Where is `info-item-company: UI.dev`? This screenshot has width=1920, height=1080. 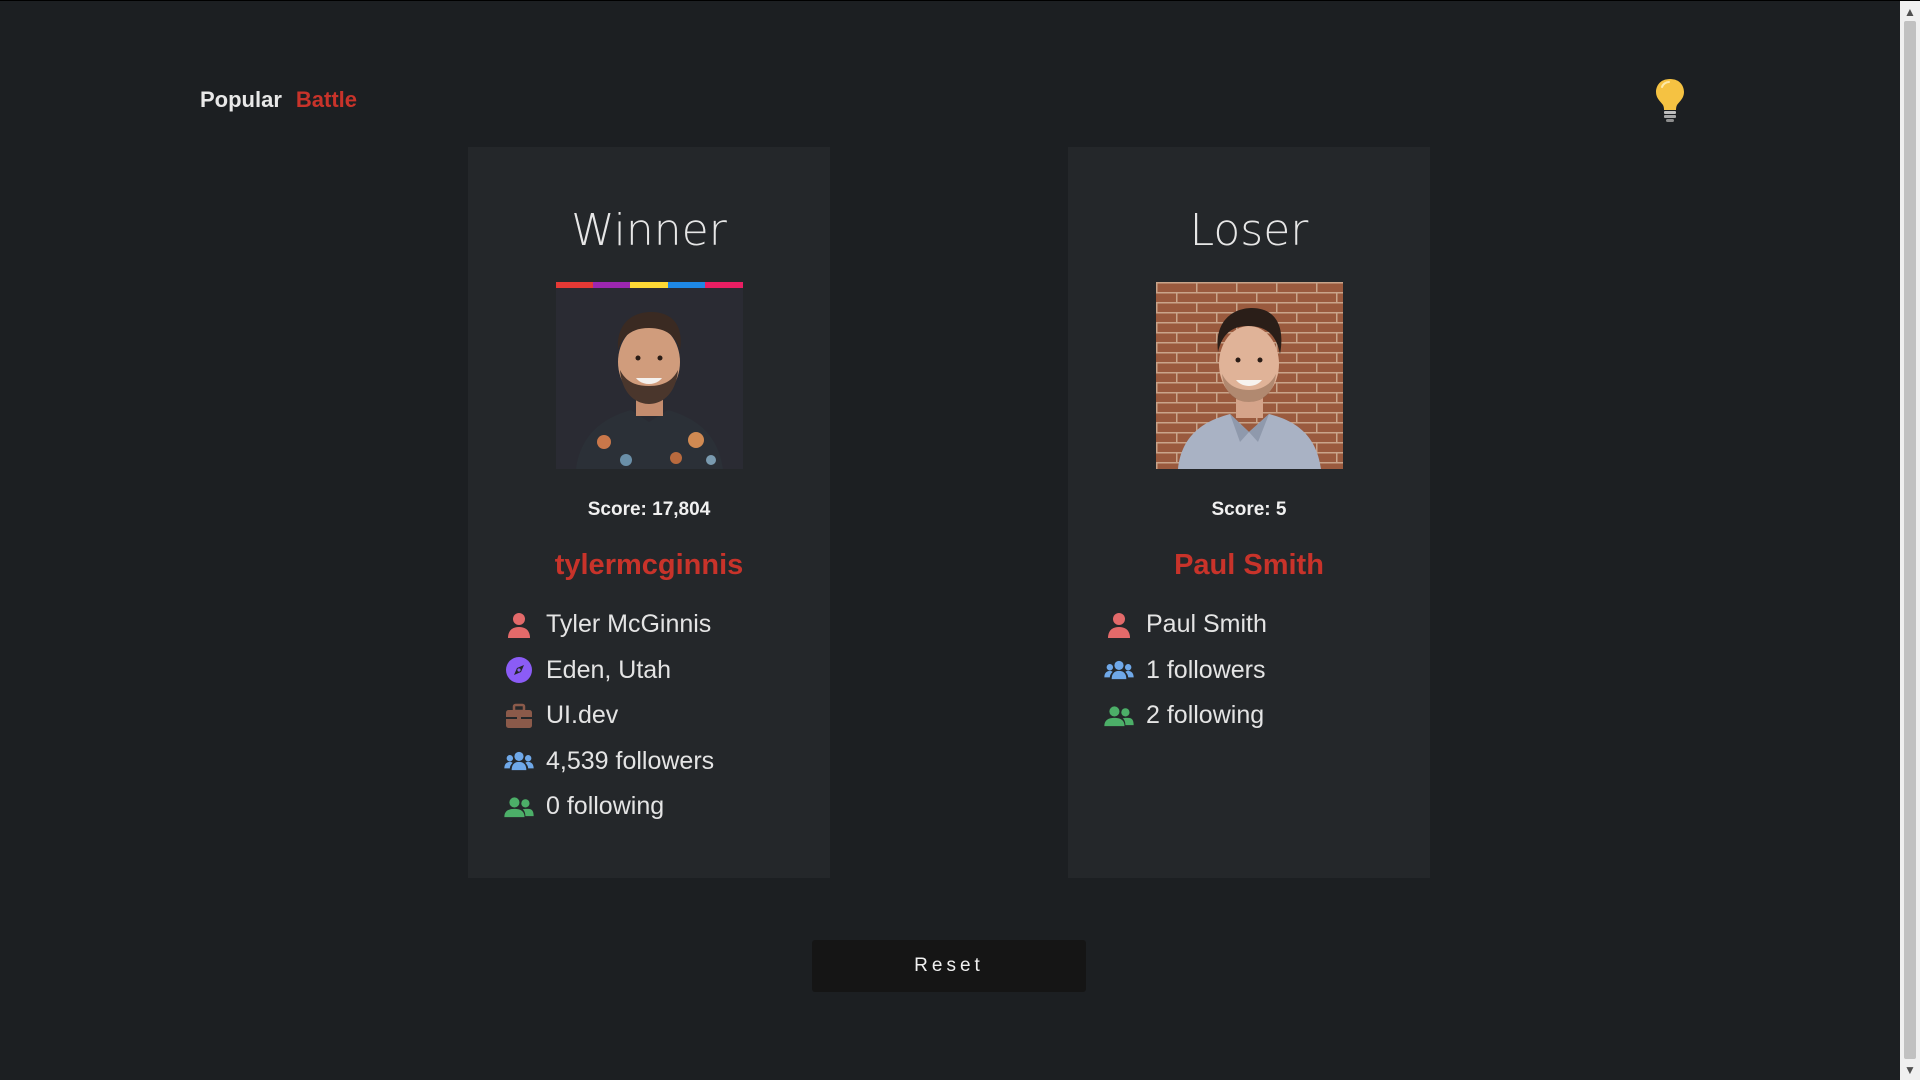 info-item-company: UI.dev is located at coordinates (667, 716).